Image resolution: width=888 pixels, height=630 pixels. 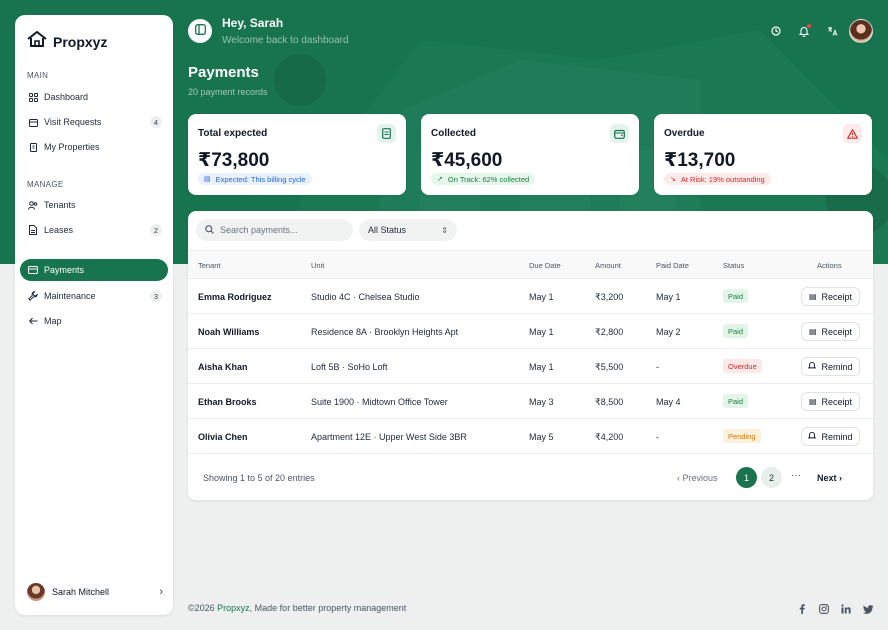 What do you see at coordinates (673, 179) in the screenshot?
I see `trending-down-icon: ↘` at bounding box center [673, 179].